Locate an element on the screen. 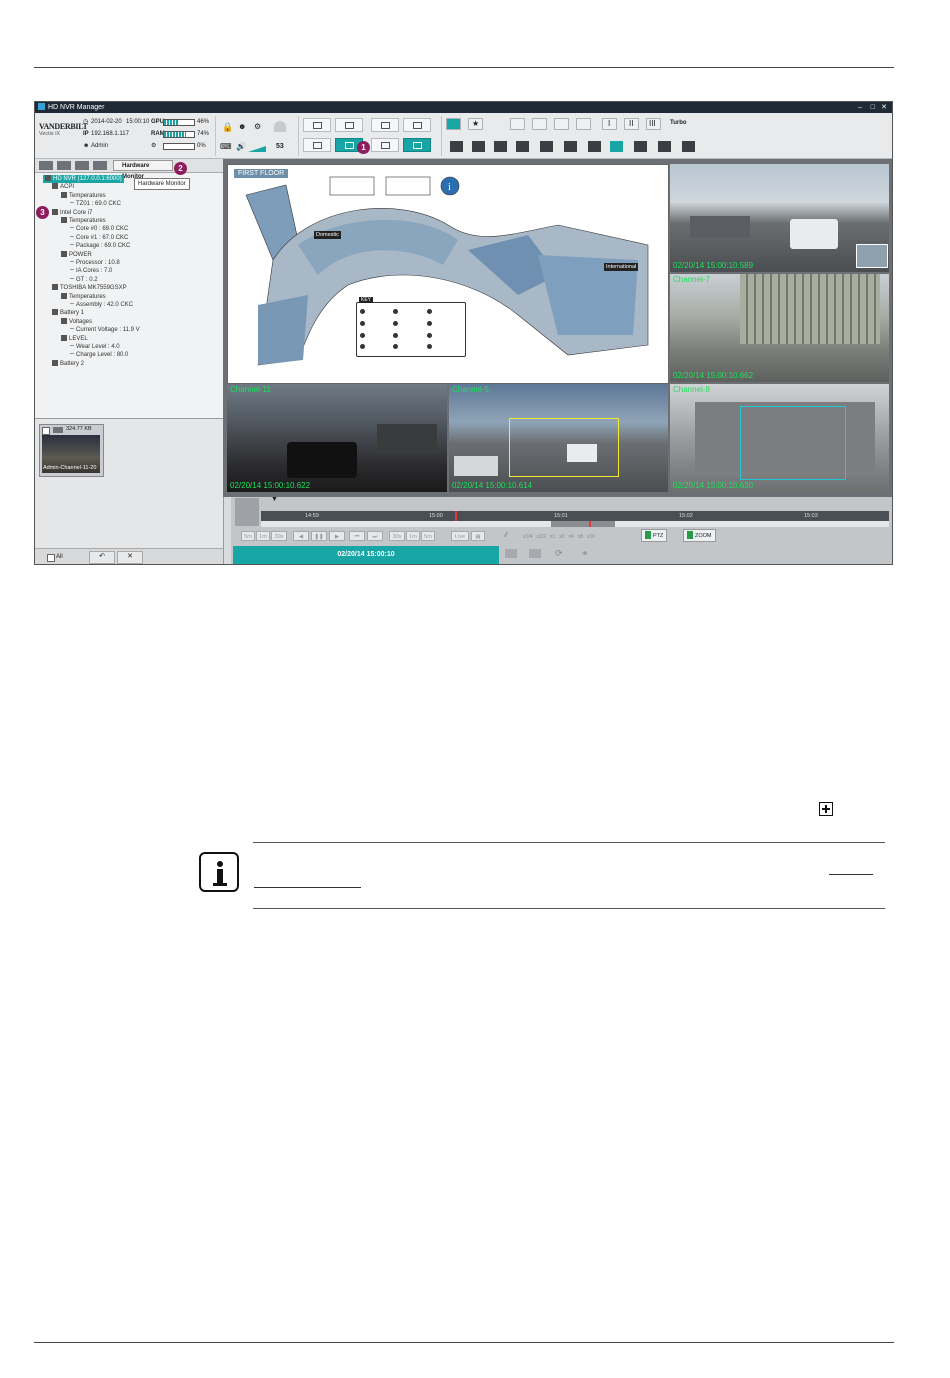 This screenshot has width=950, height=1378. restore-button: □ is located at coordinates (873, 107).